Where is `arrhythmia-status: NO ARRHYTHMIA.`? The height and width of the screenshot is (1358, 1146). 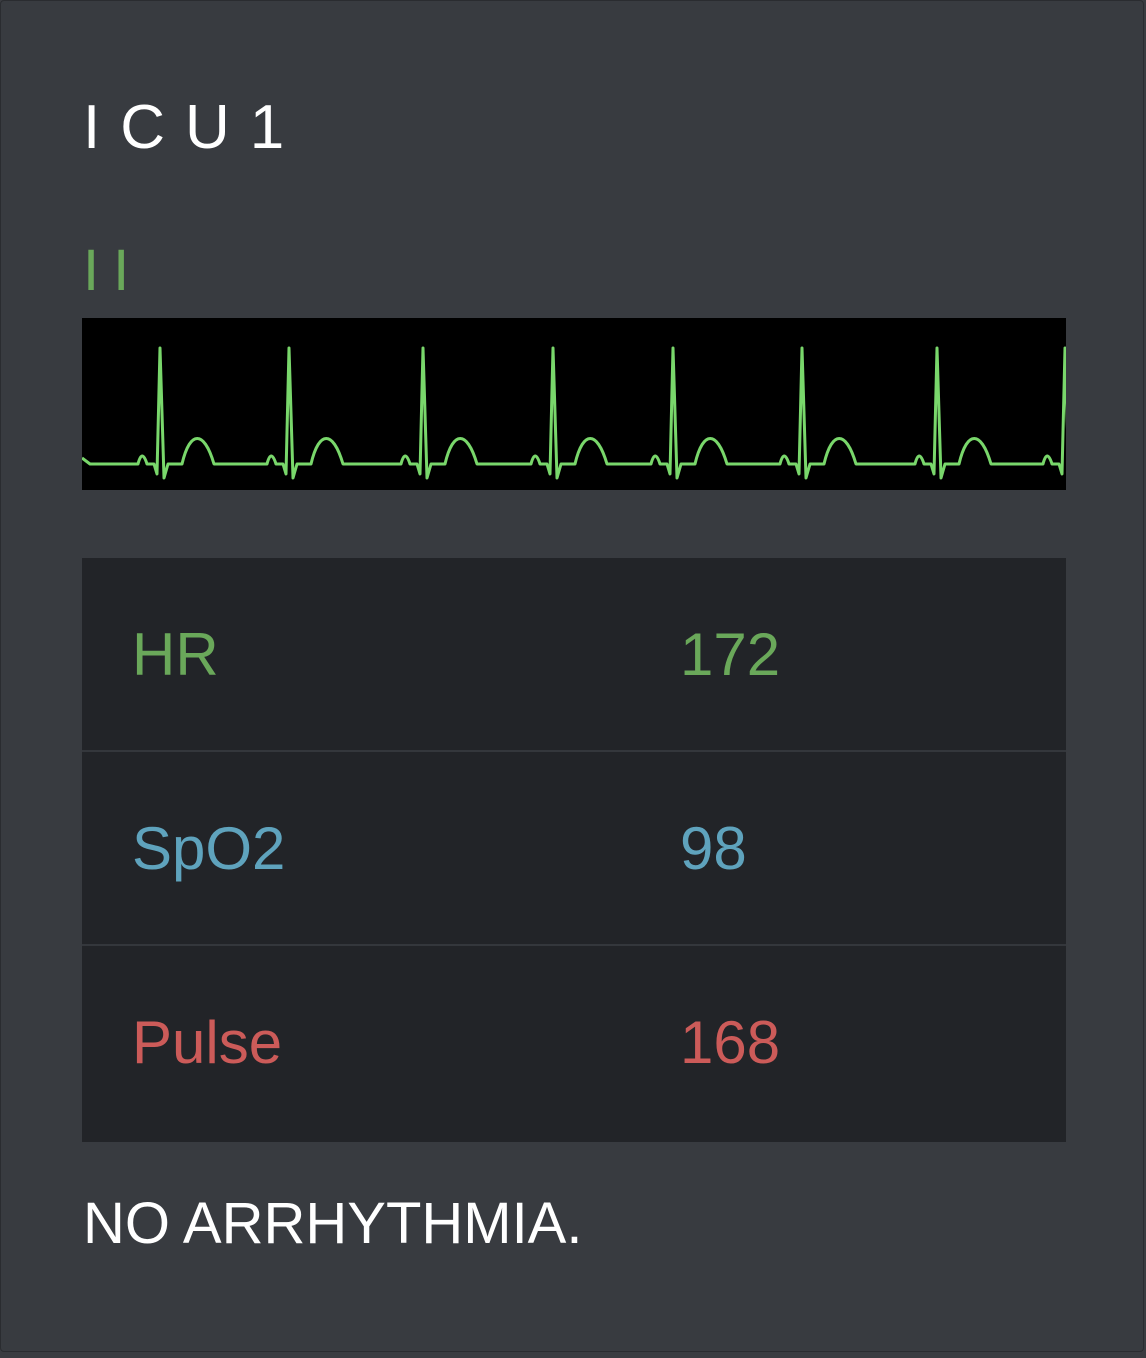
arrhythmia-status: NO ARRHYTHMIA. is located at coordinates (333, 1223).